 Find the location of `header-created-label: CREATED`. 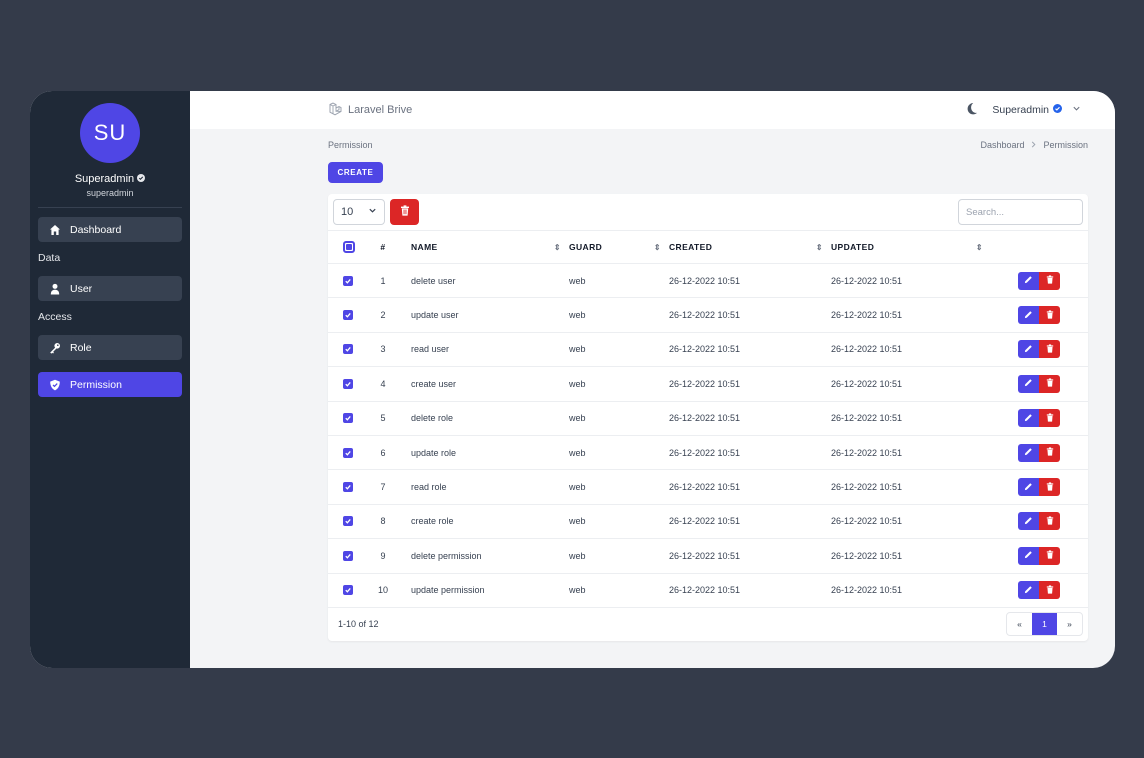

header-created-label: CREATED is located at coordinates (691, 247).